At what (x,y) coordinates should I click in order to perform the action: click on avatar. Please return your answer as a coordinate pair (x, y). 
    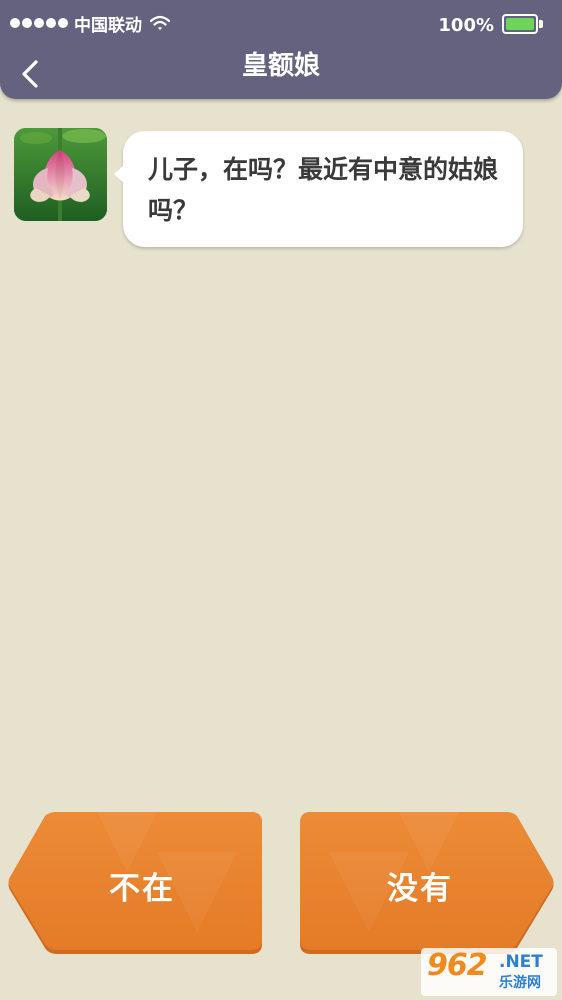
    Looking at the image, I should click on (60, 174).